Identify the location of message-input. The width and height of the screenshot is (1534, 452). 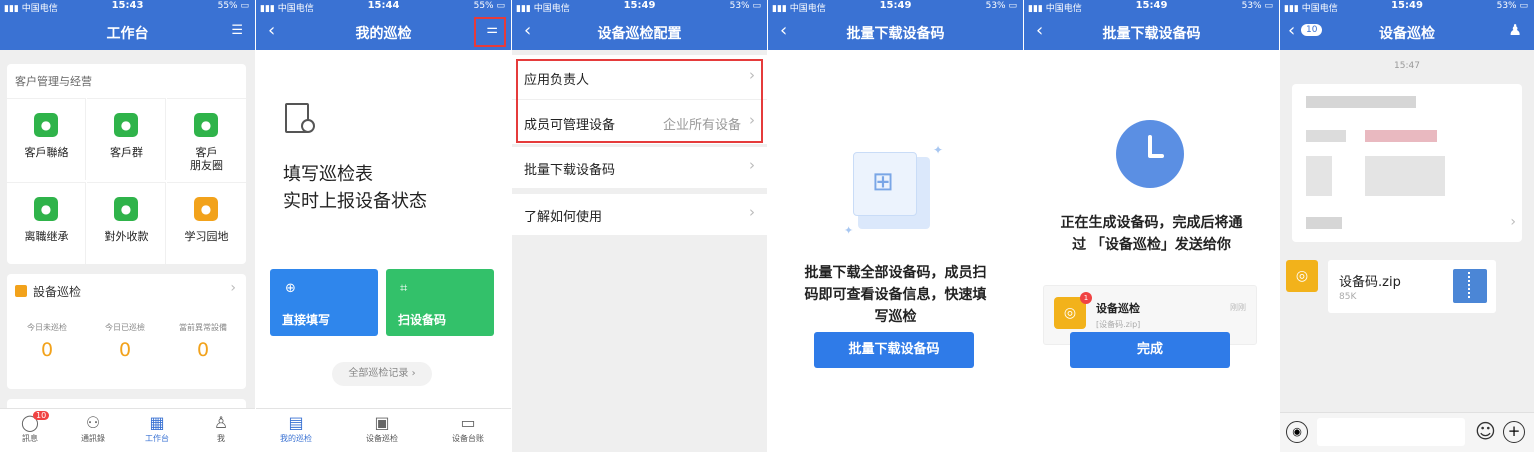
(1391, 432).